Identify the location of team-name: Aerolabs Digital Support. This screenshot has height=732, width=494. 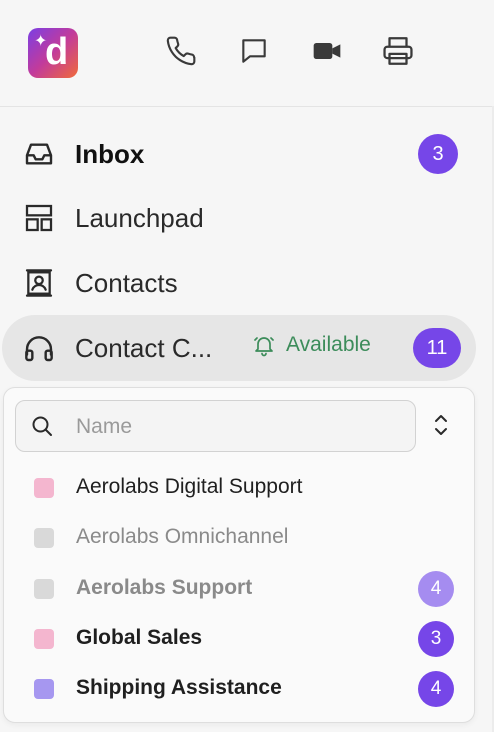
(189, 486).